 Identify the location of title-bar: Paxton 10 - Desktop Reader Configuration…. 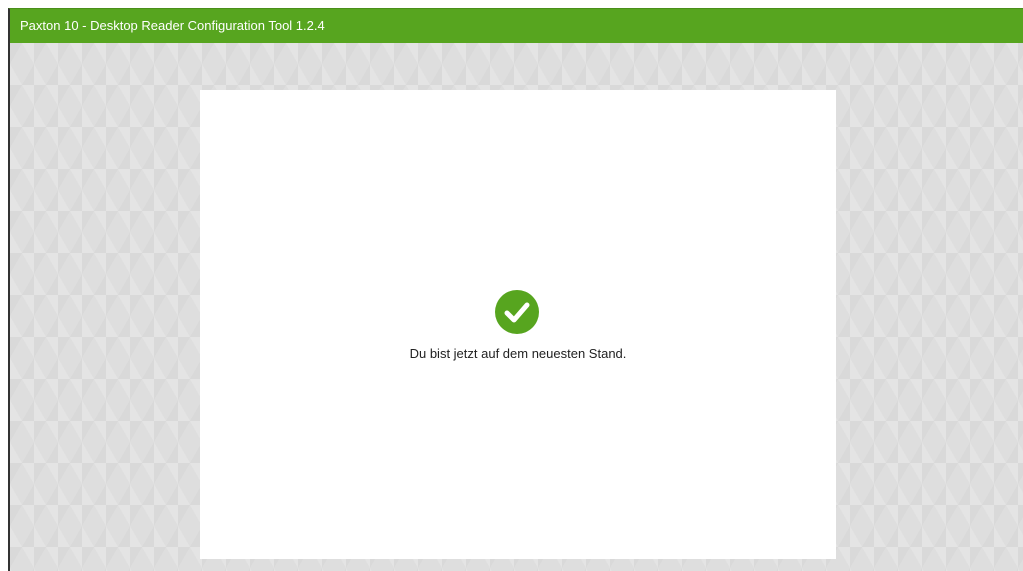
(516, 26).